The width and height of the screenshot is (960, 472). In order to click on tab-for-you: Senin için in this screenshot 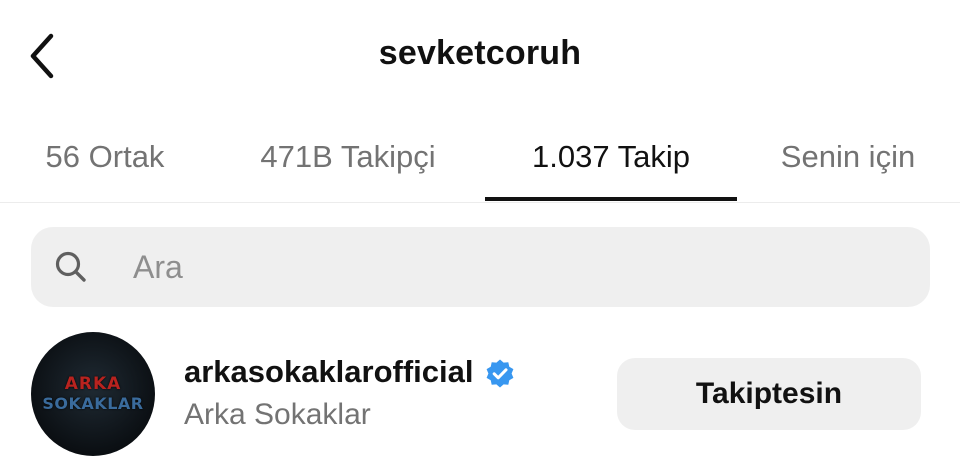, I will do `click(848, 157)`.